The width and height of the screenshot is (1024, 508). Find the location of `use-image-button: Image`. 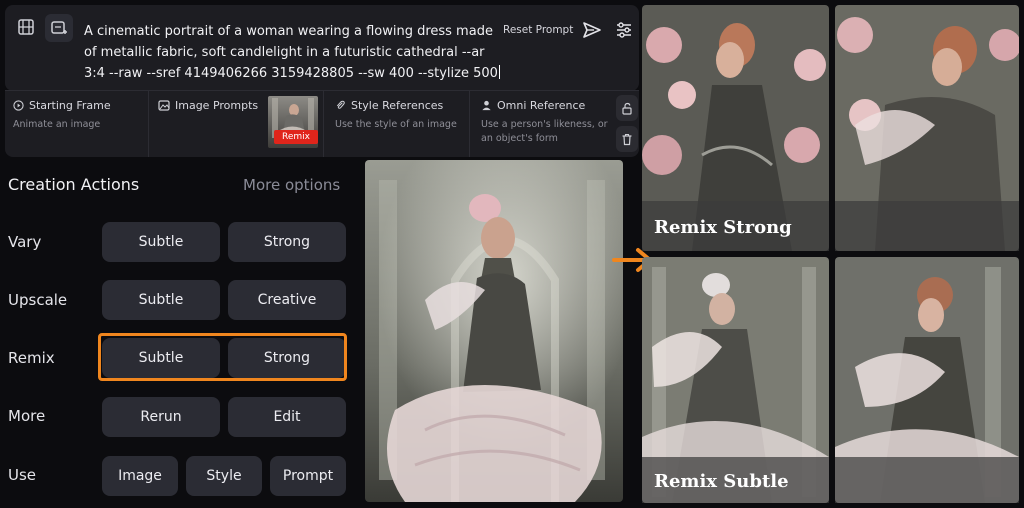

use-image-button: Image is located at coordinates (140, 476).